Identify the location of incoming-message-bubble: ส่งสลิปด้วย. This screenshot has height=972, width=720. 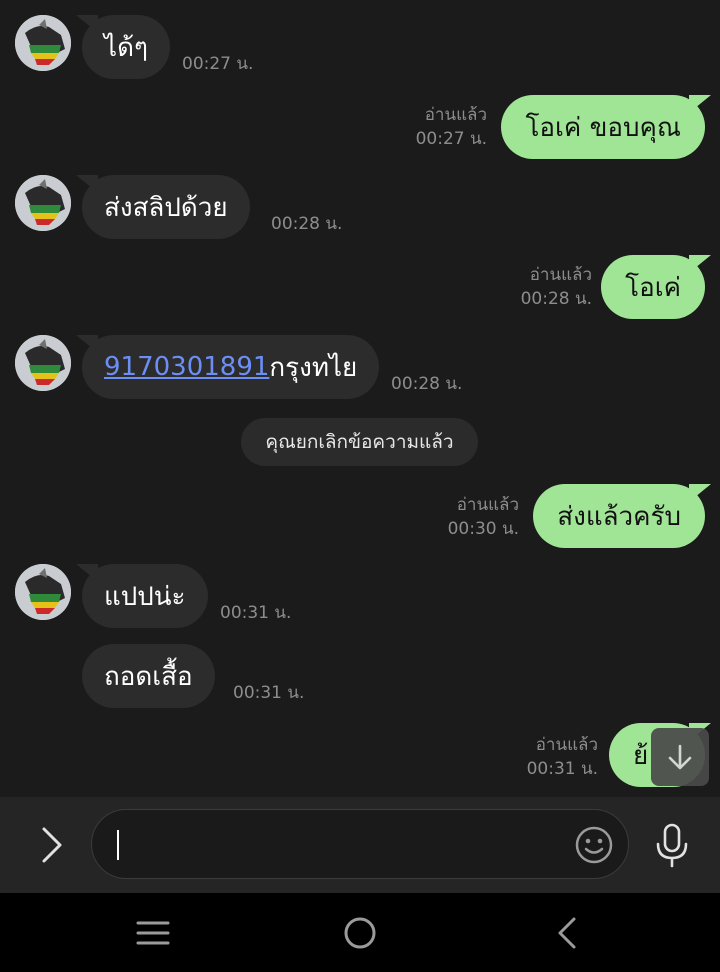
(166, 207).